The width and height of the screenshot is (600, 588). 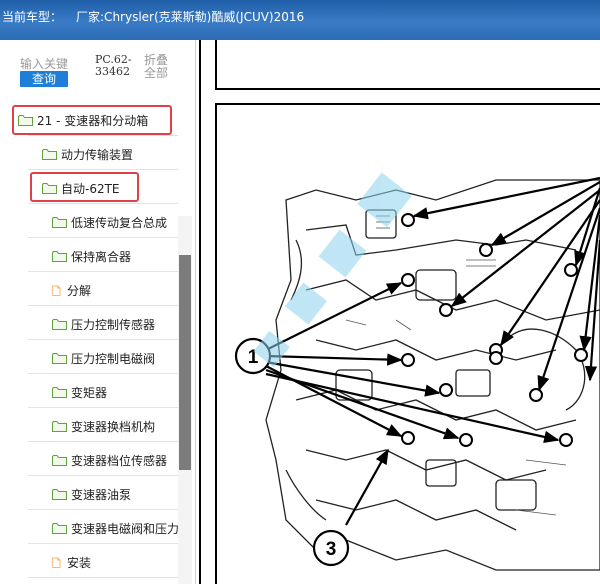 I want to click on tree-item-low-reverse-assembly: 低速传动复合总成, so click(x=109, y=222).